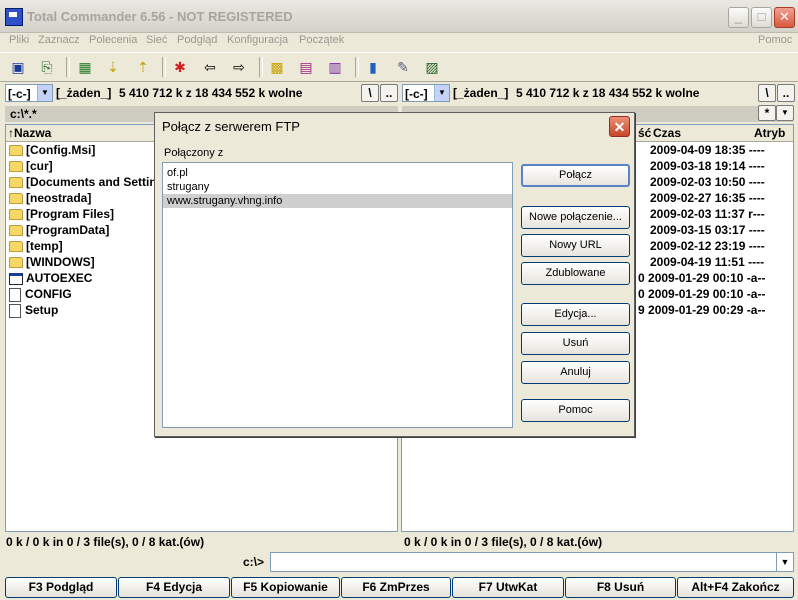  I want to click on file-icon, so click(15, 294).